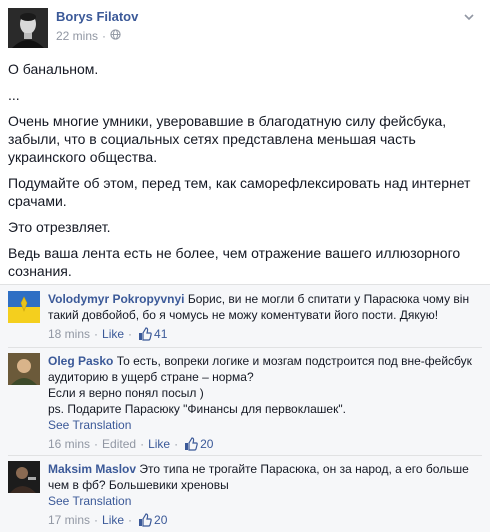 The image size is (490, 532). I want to click on comment-time: 18 mins, so click(69, 334).